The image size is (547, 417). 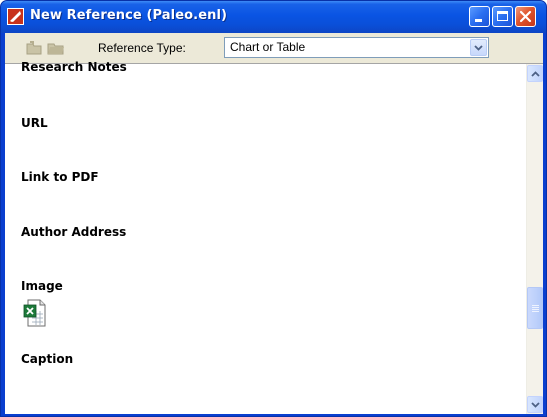 What do you see at coordinates (74, 67) in the screenshot?
I see `field-label-research-notes: Research Notes` at bounding box center [74, 67].